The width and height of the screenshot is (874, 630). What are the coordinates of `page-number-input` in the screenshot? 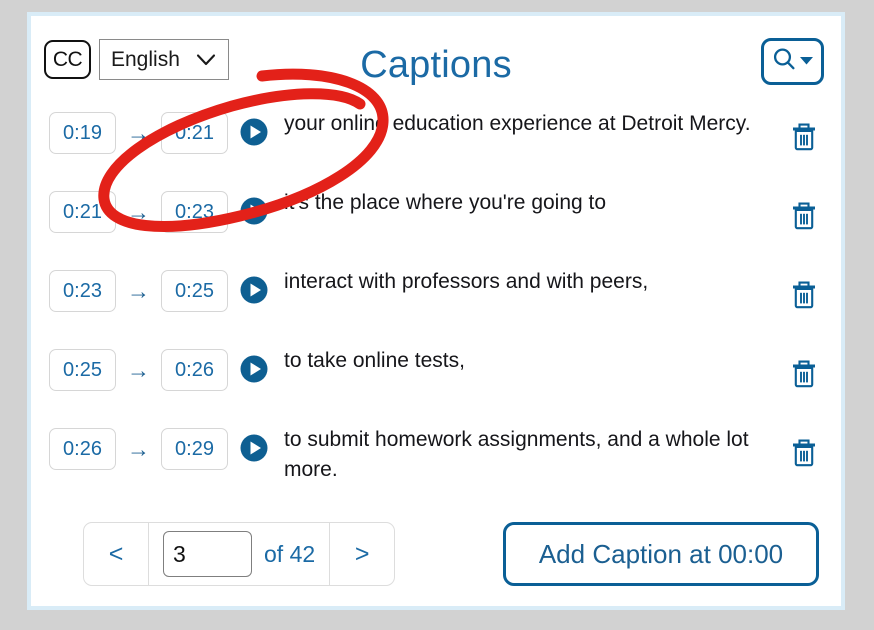 It's located at (207, 554).